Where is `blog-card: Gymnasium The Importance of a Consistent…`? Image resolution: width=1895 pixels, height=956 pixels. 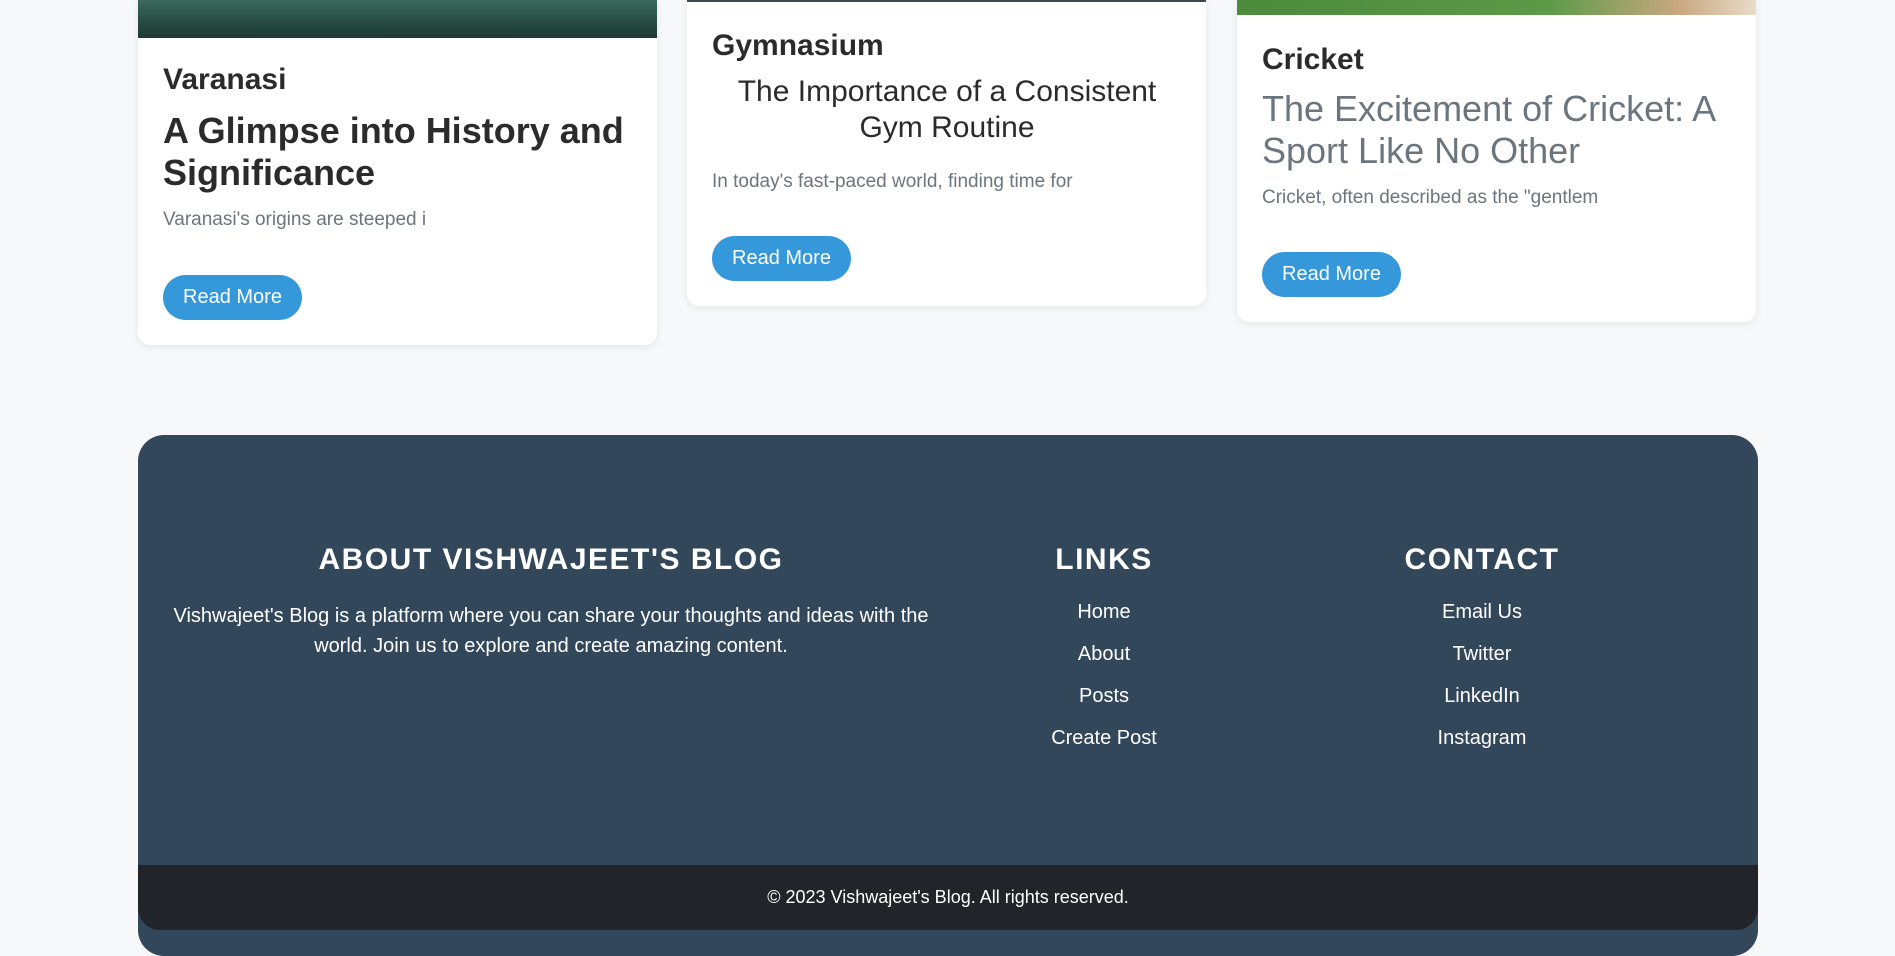 blog-card: Gymnasium The Importance of a Consistent… is located at coordinates (946, 153).